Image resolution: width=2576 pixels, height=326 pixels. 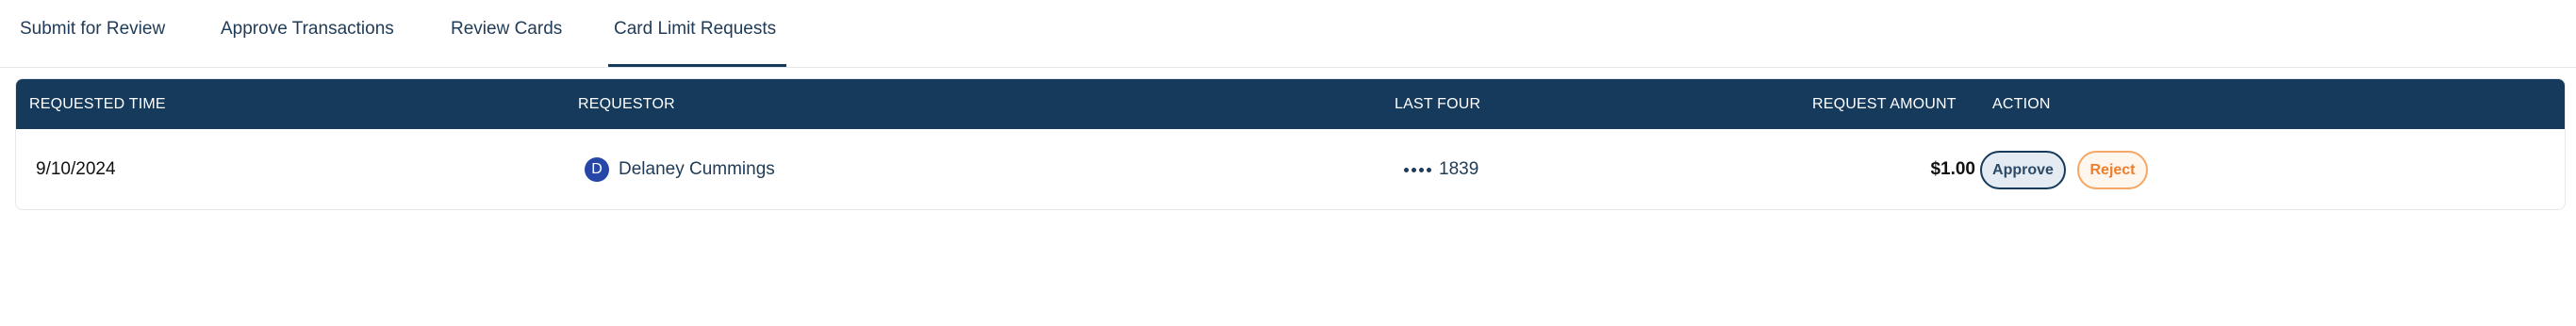 I want to click on column-header-action: ACTION, so click(x=2021, y=104).